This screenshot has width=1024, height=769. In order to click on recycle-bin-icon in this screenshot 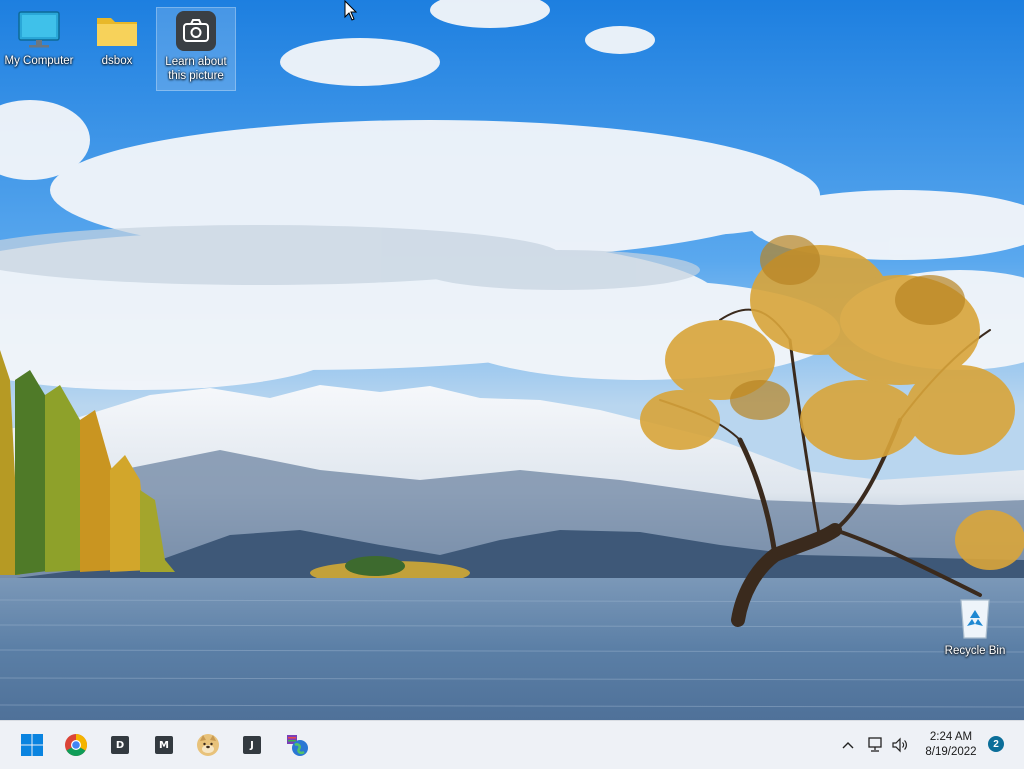, I will do `click(975, 619)`.